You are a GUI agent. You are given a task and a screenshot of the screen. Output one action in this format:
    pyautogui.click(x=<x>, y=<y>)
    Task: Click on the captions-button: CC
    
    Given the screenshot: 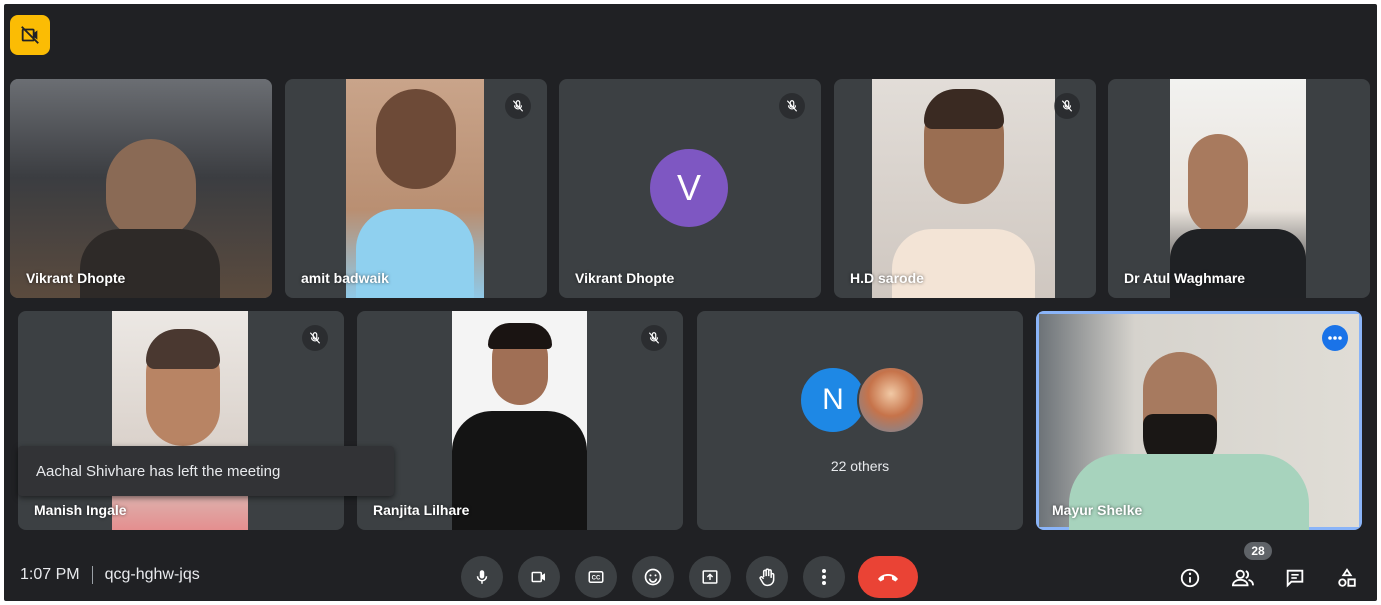 What is the action you would take?
    pyautogui.click(x=596, y=577)
    